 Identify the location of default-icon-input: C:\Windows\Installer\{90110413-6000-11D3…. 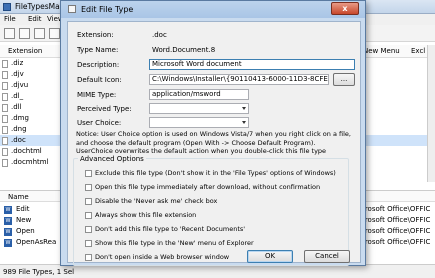
(239, 79).